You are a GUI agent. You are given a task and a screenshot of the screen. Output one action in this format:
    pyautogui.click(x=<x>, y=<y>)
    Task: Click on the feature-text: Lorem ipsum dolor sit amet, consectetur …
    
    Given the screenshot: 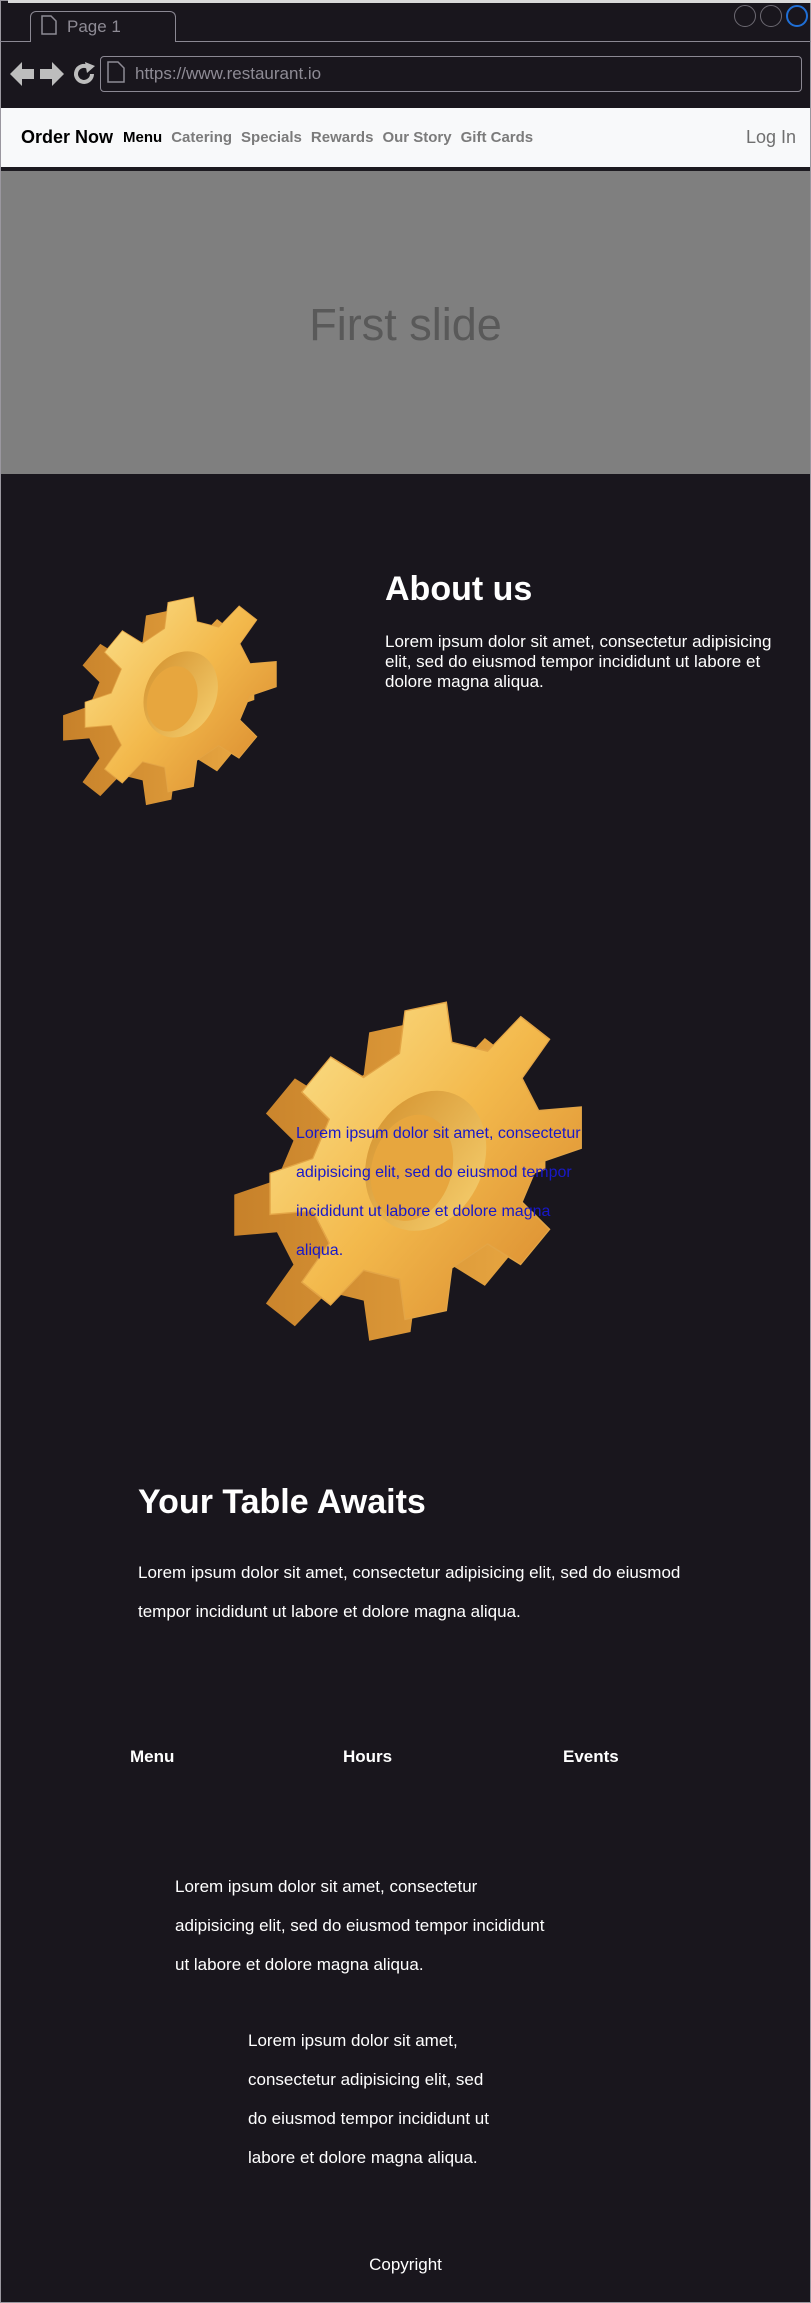 What is the action you would take?
    pyautogui.click(x=438, y=1192)
    